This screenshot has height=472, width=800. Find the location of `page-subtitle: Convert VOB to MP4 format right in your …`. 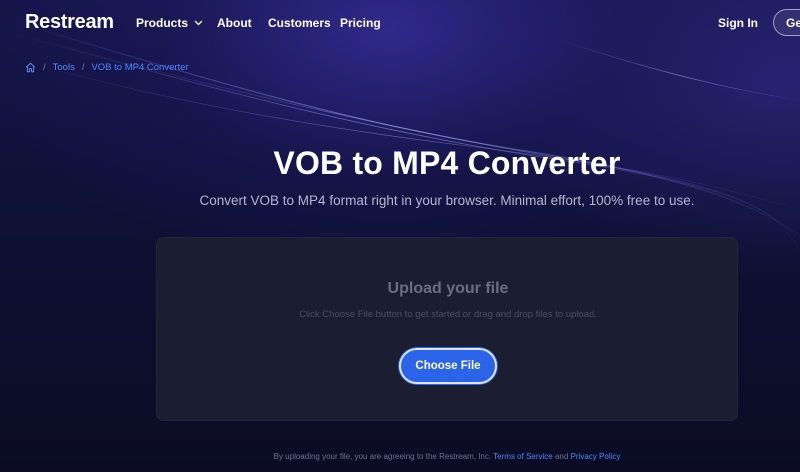

page-subtitle: Convert VOB to MP4 format right in your … is located at coordinates (447, 200).